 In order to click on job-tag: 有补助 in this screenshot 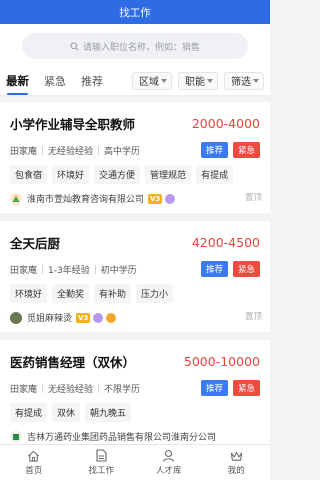, I will do `click(113, 293)`.